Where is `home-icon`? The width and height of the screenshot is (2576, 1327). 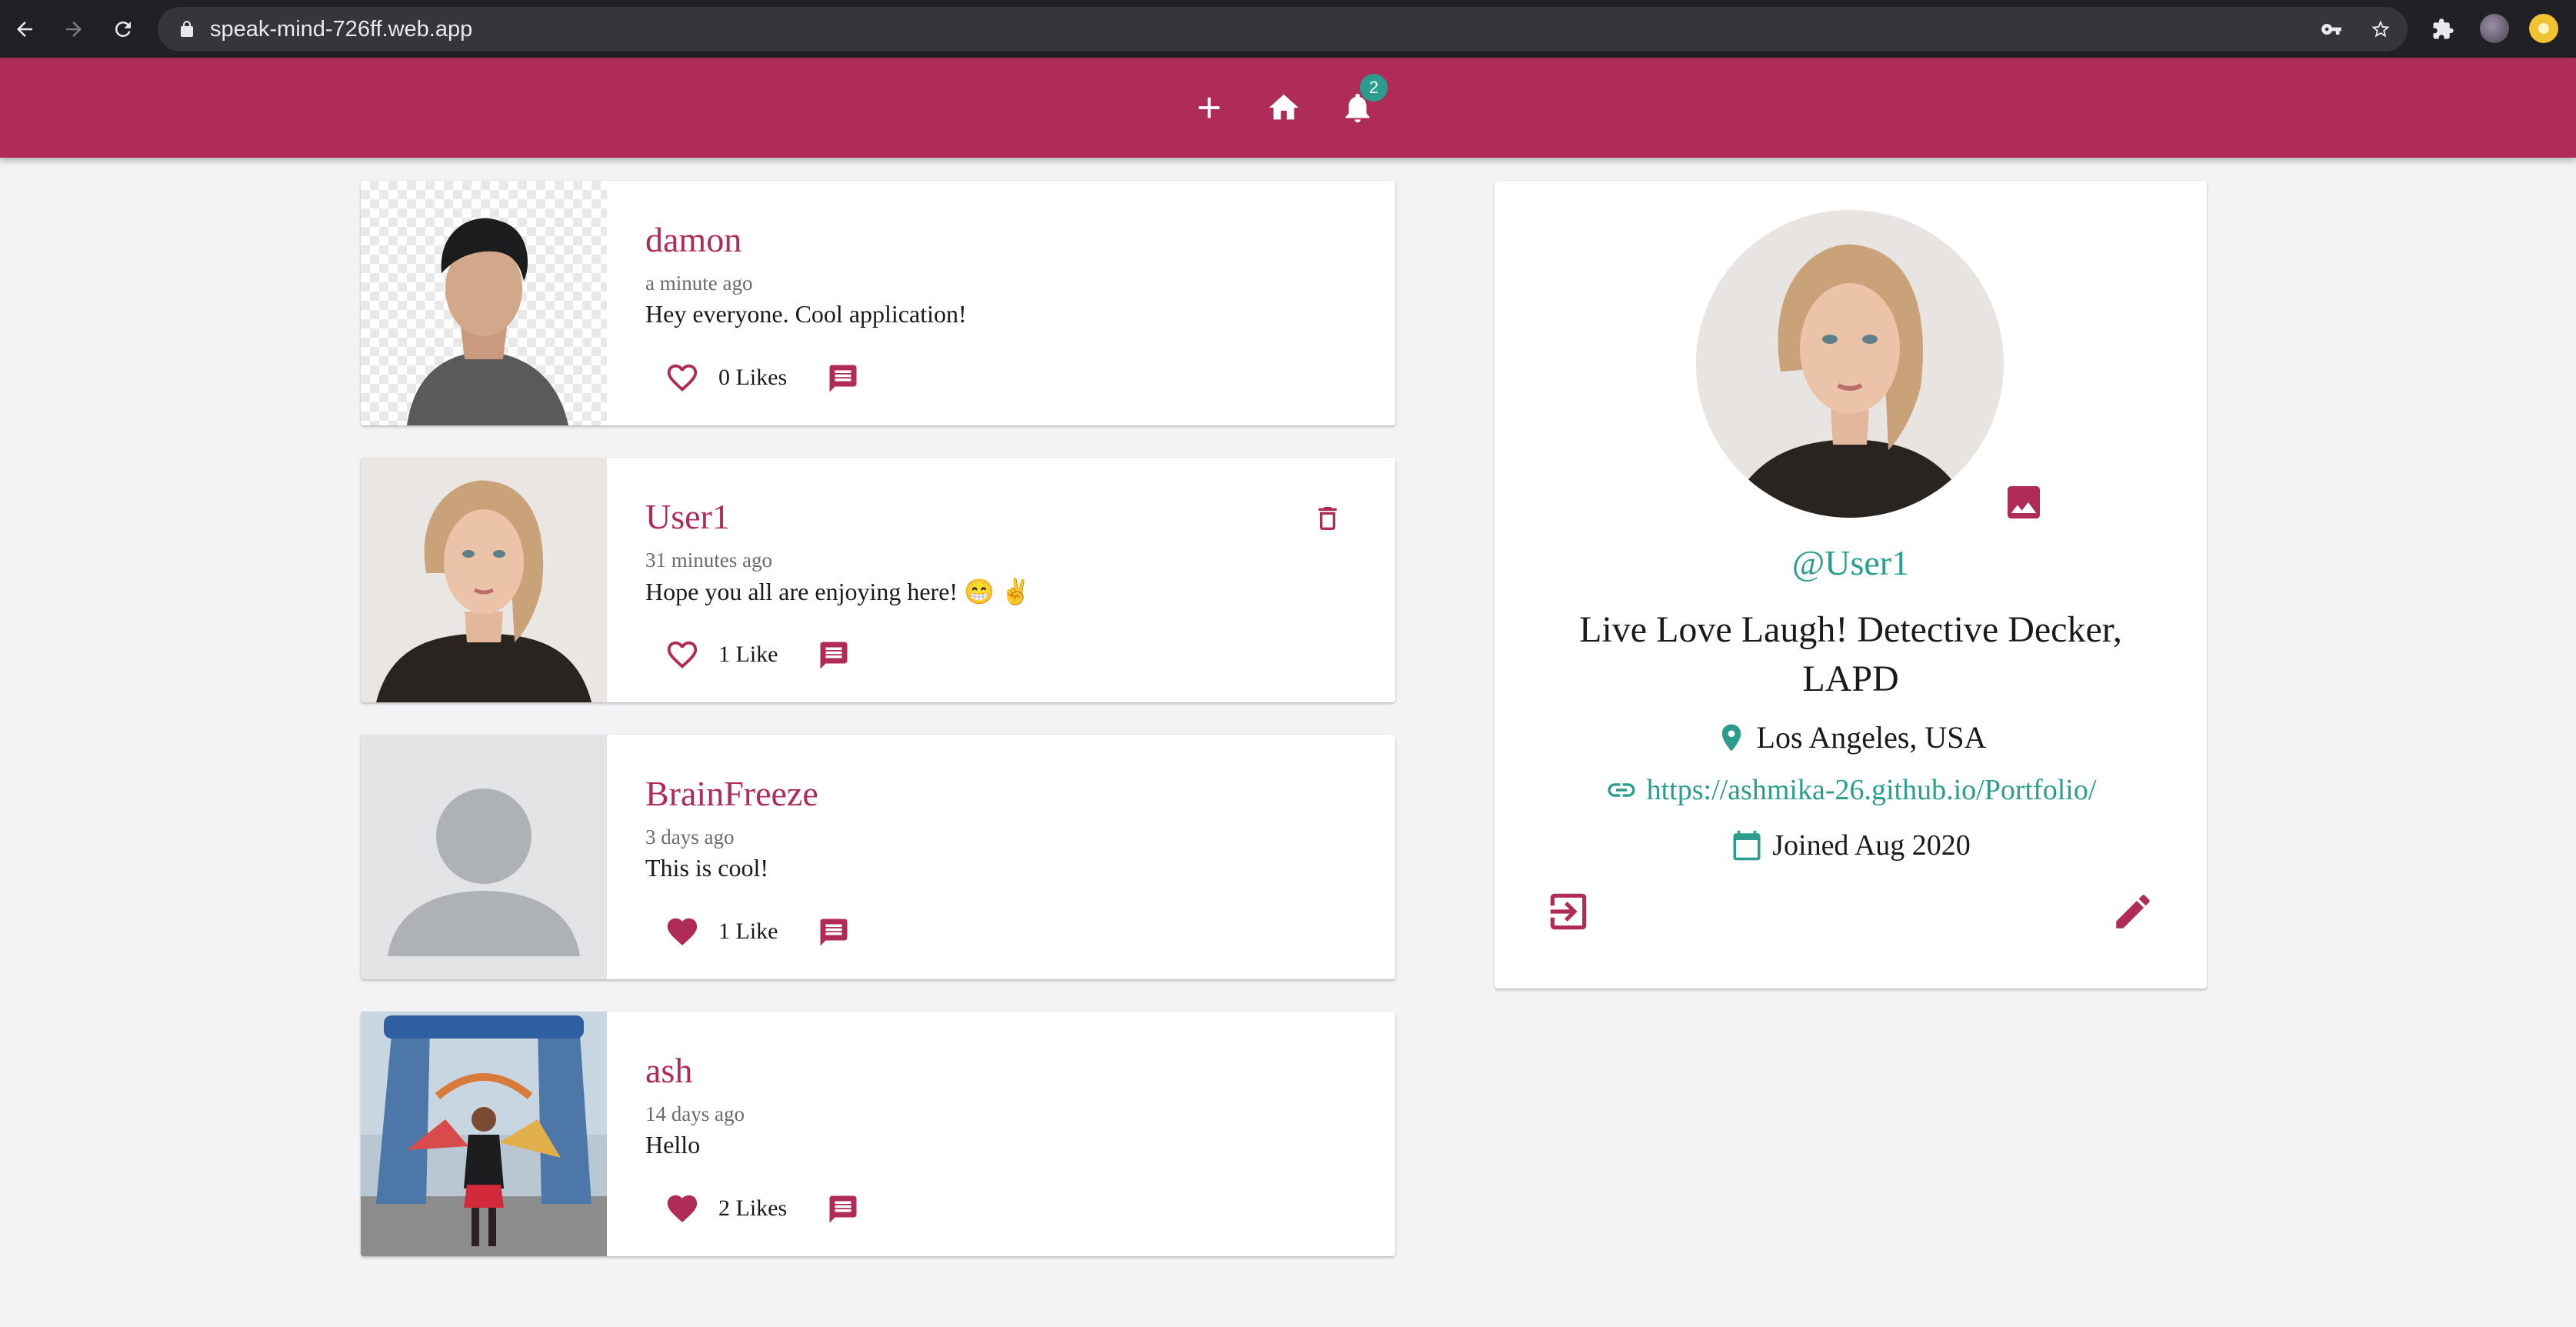 home-icon is located at coordinates (1284, 107).